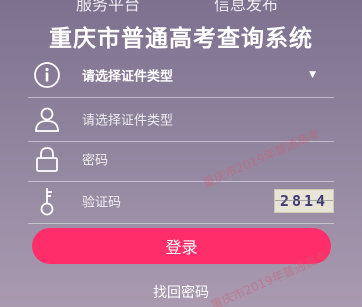 The height and width of the screenshot is (307, 362). Describe the element at coordinates (108, 7) in the screenshot. I see `top-nav-left: 服务平台` at that location.